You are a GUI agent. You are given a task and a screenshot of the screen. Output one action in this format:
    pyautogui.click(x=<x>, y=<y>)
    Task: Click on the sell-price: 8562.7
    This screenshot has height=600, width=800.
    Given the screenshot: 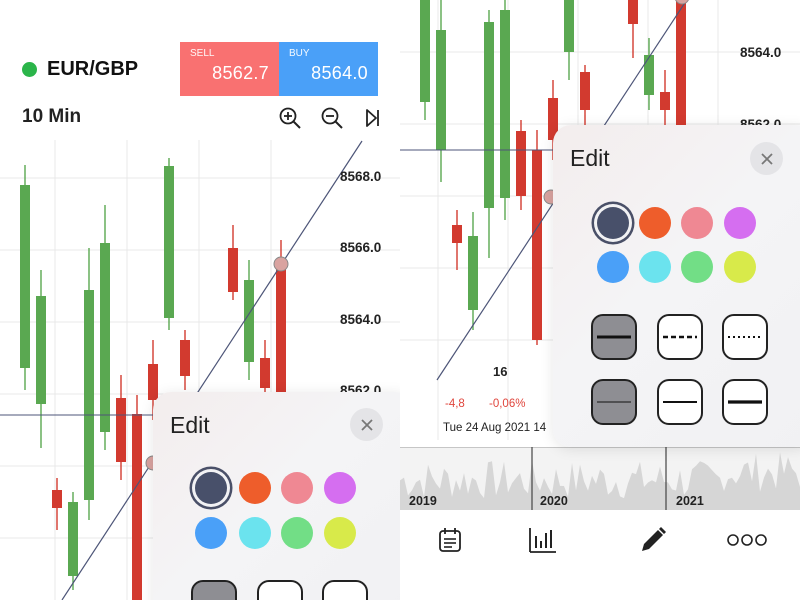 What is the action you would take?
    pyautogui.click(x=240, y=73)
    